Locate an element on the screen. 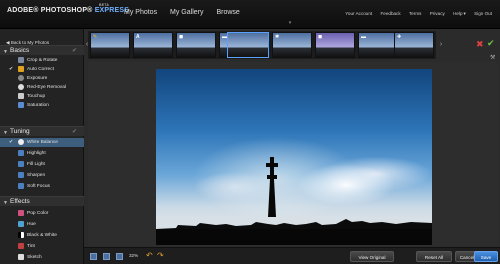  section-effects: ▼ Effects is located at coordinates (42, 201).